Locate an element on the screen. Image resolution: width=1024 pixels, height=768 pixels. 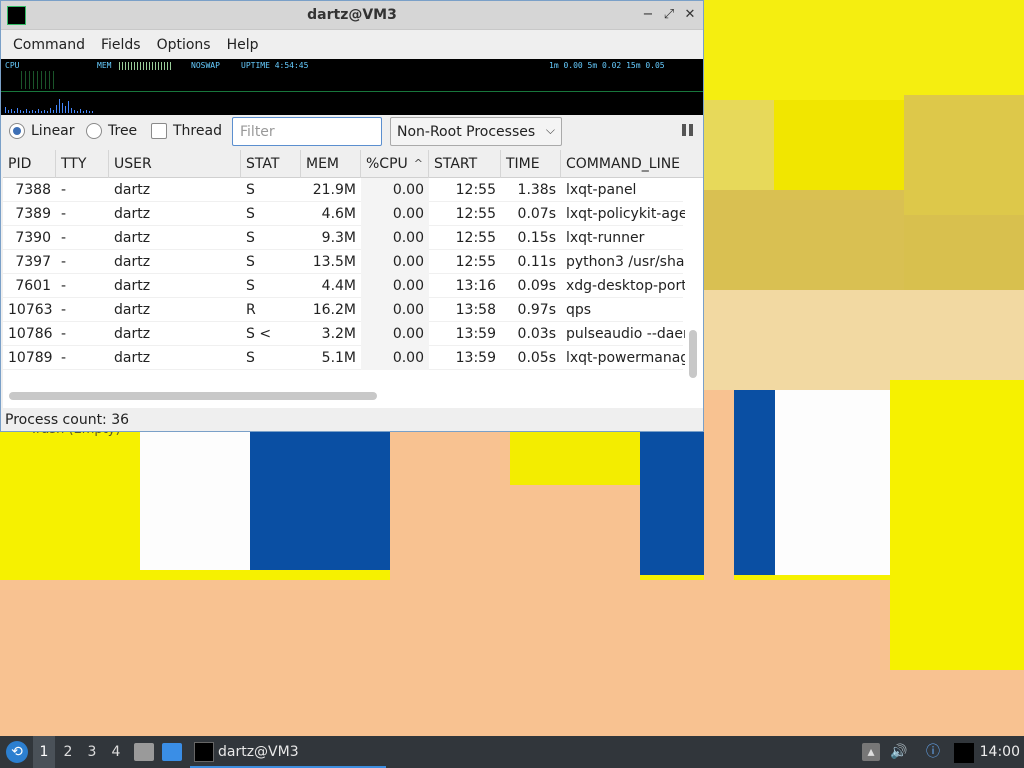
sort-ascending-icon: ^ is located at coordinates (418, 163).